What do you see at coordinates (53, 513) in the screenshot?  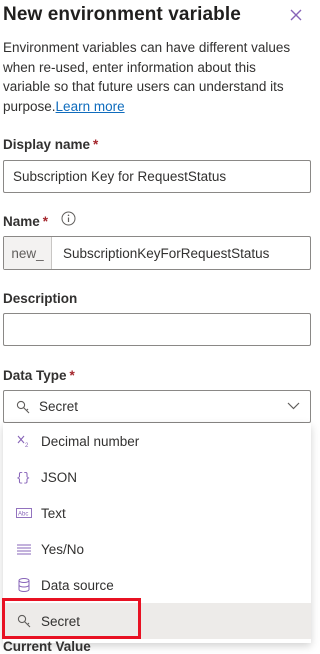 I see `option-label: Text` at bounding box center [53, 513].